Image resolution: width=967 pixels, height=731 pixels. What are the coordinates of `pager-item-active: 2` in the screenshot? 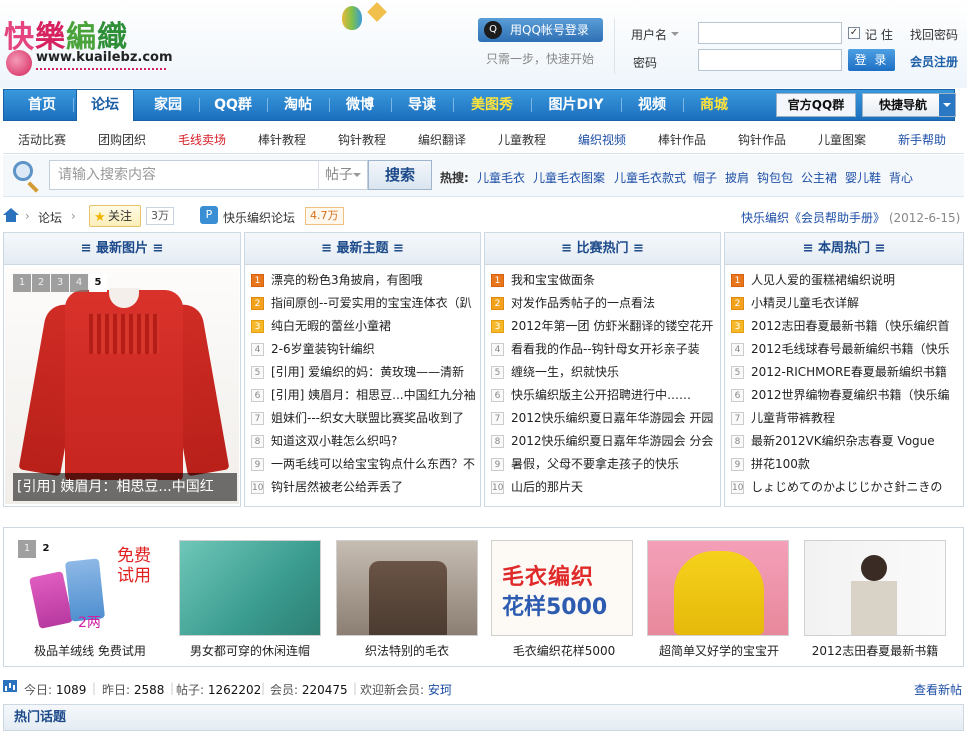 It's located at (46, 549).